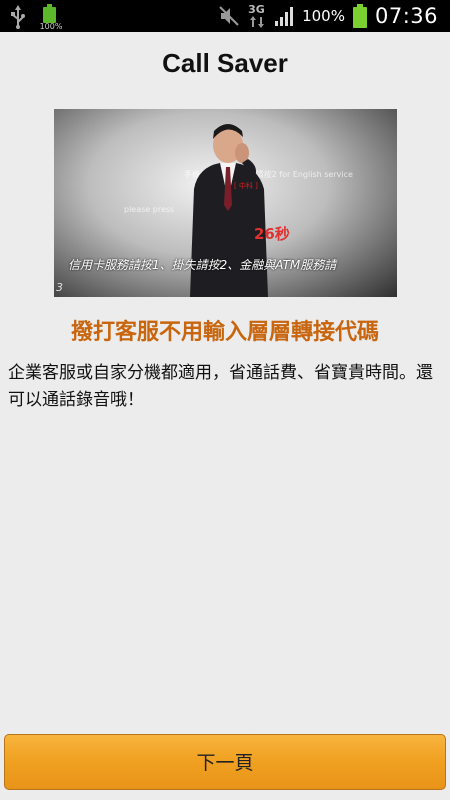  What do you see at coordinates (256, 9) in the screenshot?
I see `network-type-label: 3G` at bounding box center [256, 9].